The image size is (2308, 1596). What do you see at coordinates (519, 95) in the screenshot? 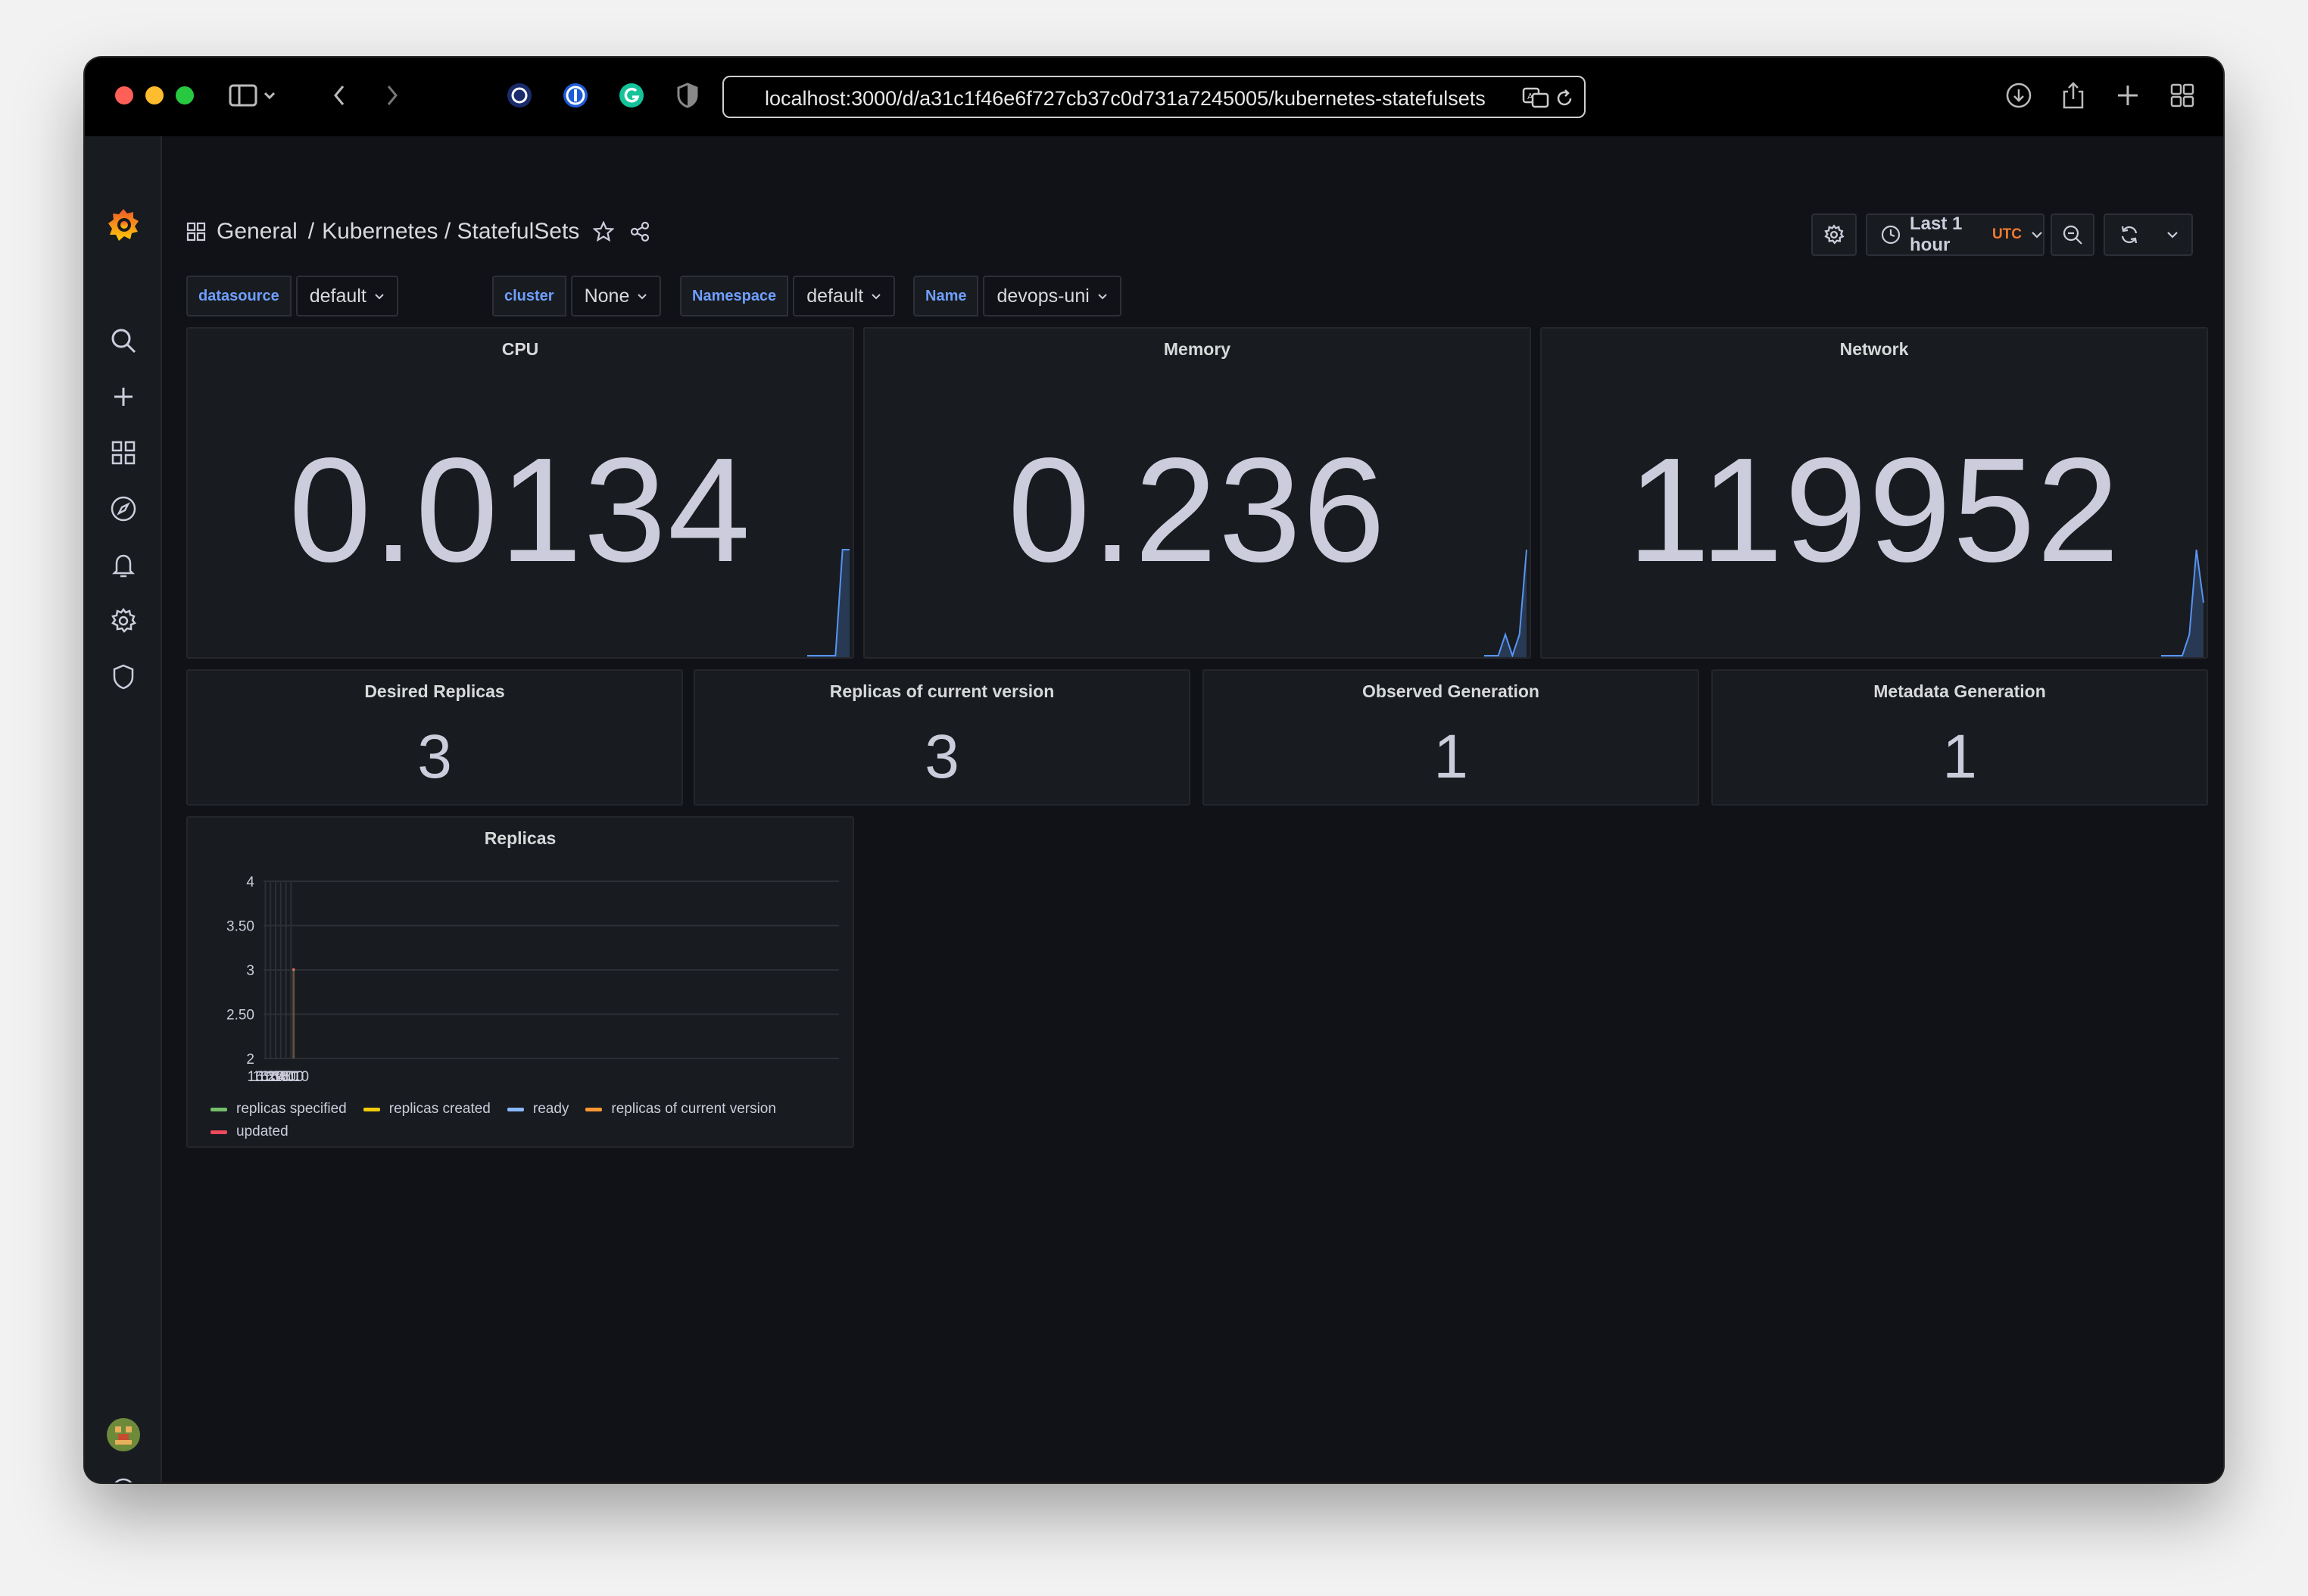
I see `extension-dark-icon` at bounding box center [519, 95].